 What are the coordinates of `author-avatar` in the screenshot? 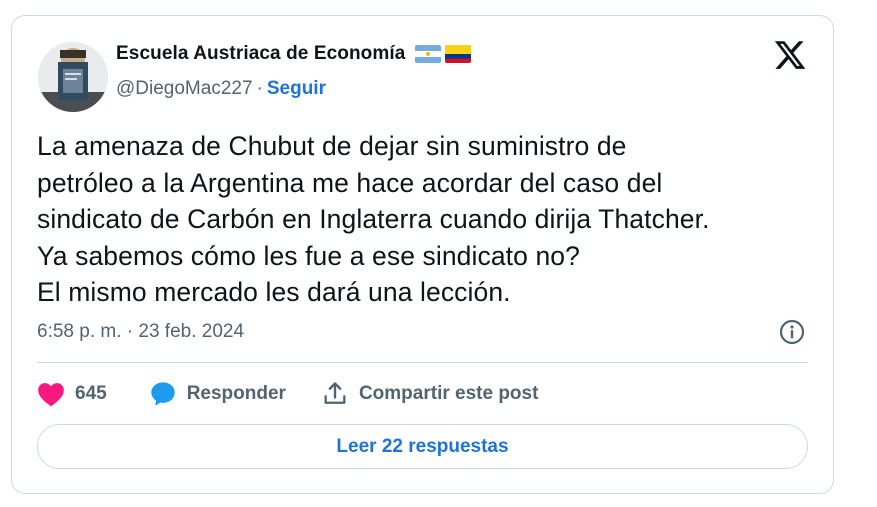 It's located at (73, 77).